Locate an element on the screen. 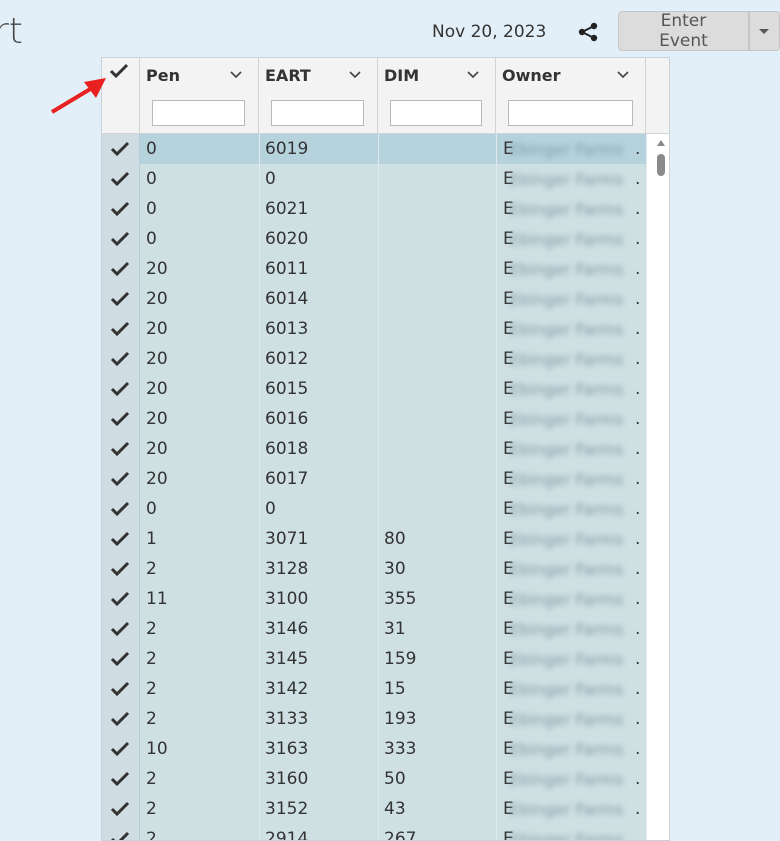  cell-eart: 3128 is located at coordinates (287, 569).